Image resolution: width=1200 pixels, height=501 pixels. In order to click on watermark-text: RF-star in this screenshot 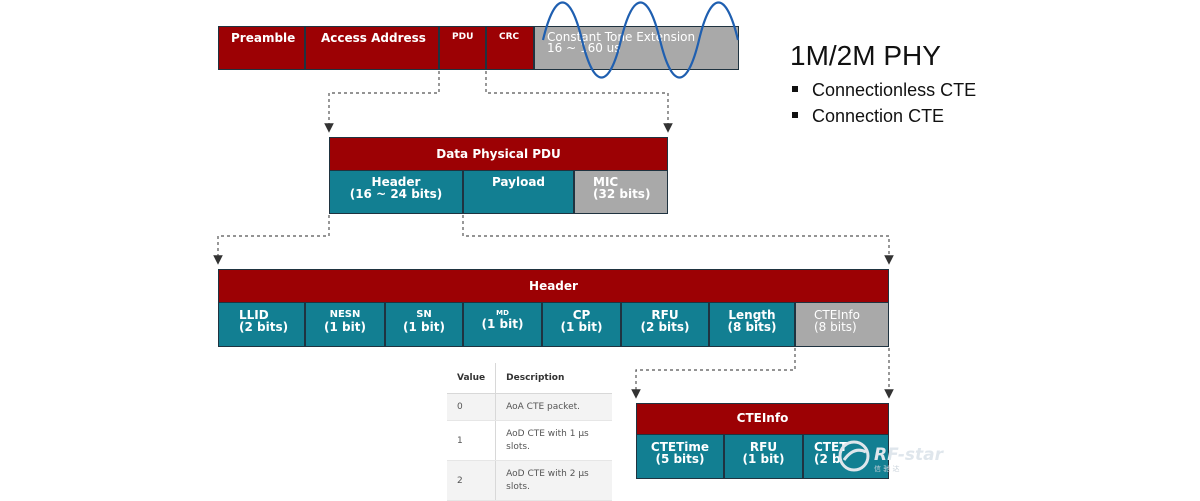, I will do `click(909, 455)`.